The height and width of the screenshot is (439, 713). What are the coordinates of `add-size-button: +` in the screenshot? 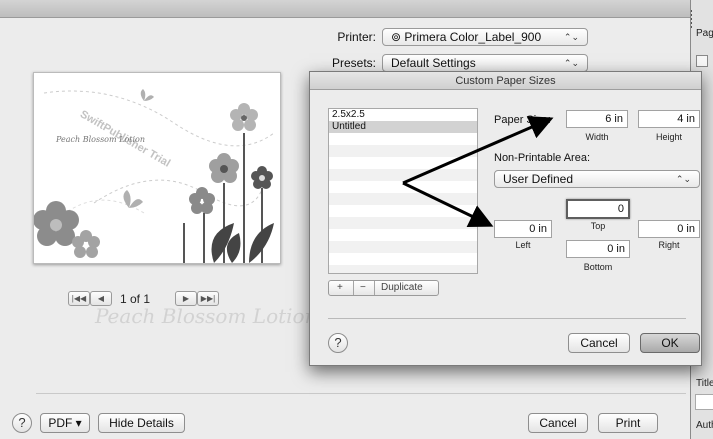 It's located at (340, 287).